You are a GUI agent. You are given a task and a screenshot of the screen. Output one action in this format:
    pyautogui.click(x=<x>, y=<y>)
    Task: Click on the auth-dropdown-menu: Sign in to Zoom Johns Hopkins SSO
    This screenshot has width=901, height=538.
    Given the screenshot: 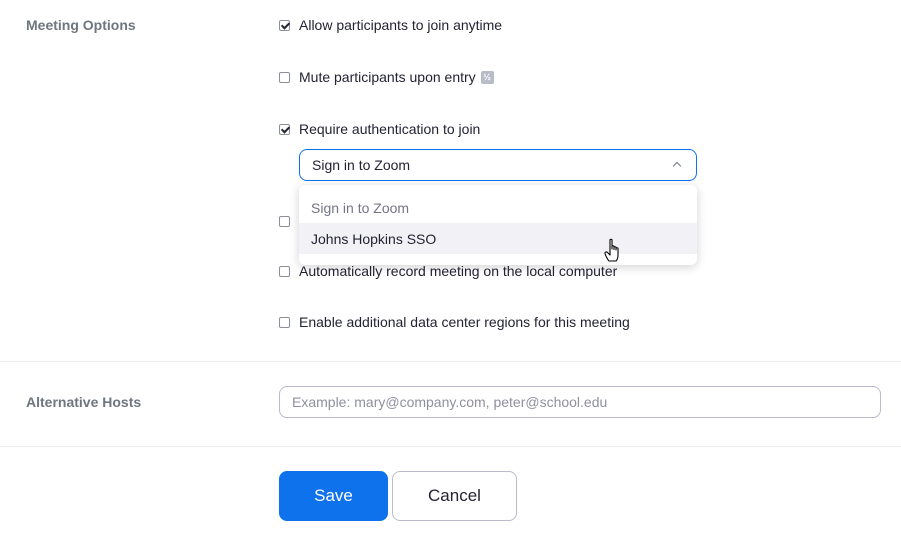 What is the action you would take?
    pyautogui.click(x=498, y=225)
    